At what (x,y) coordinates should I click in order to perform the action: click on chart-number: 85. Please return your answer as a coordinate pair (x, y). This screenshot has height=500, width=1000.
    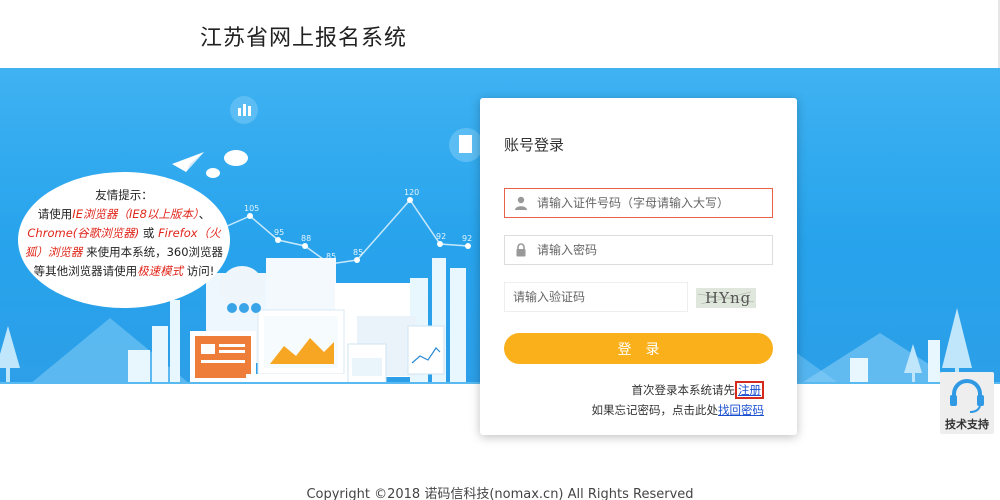
    Looking at the image, I should click on (358, 252).